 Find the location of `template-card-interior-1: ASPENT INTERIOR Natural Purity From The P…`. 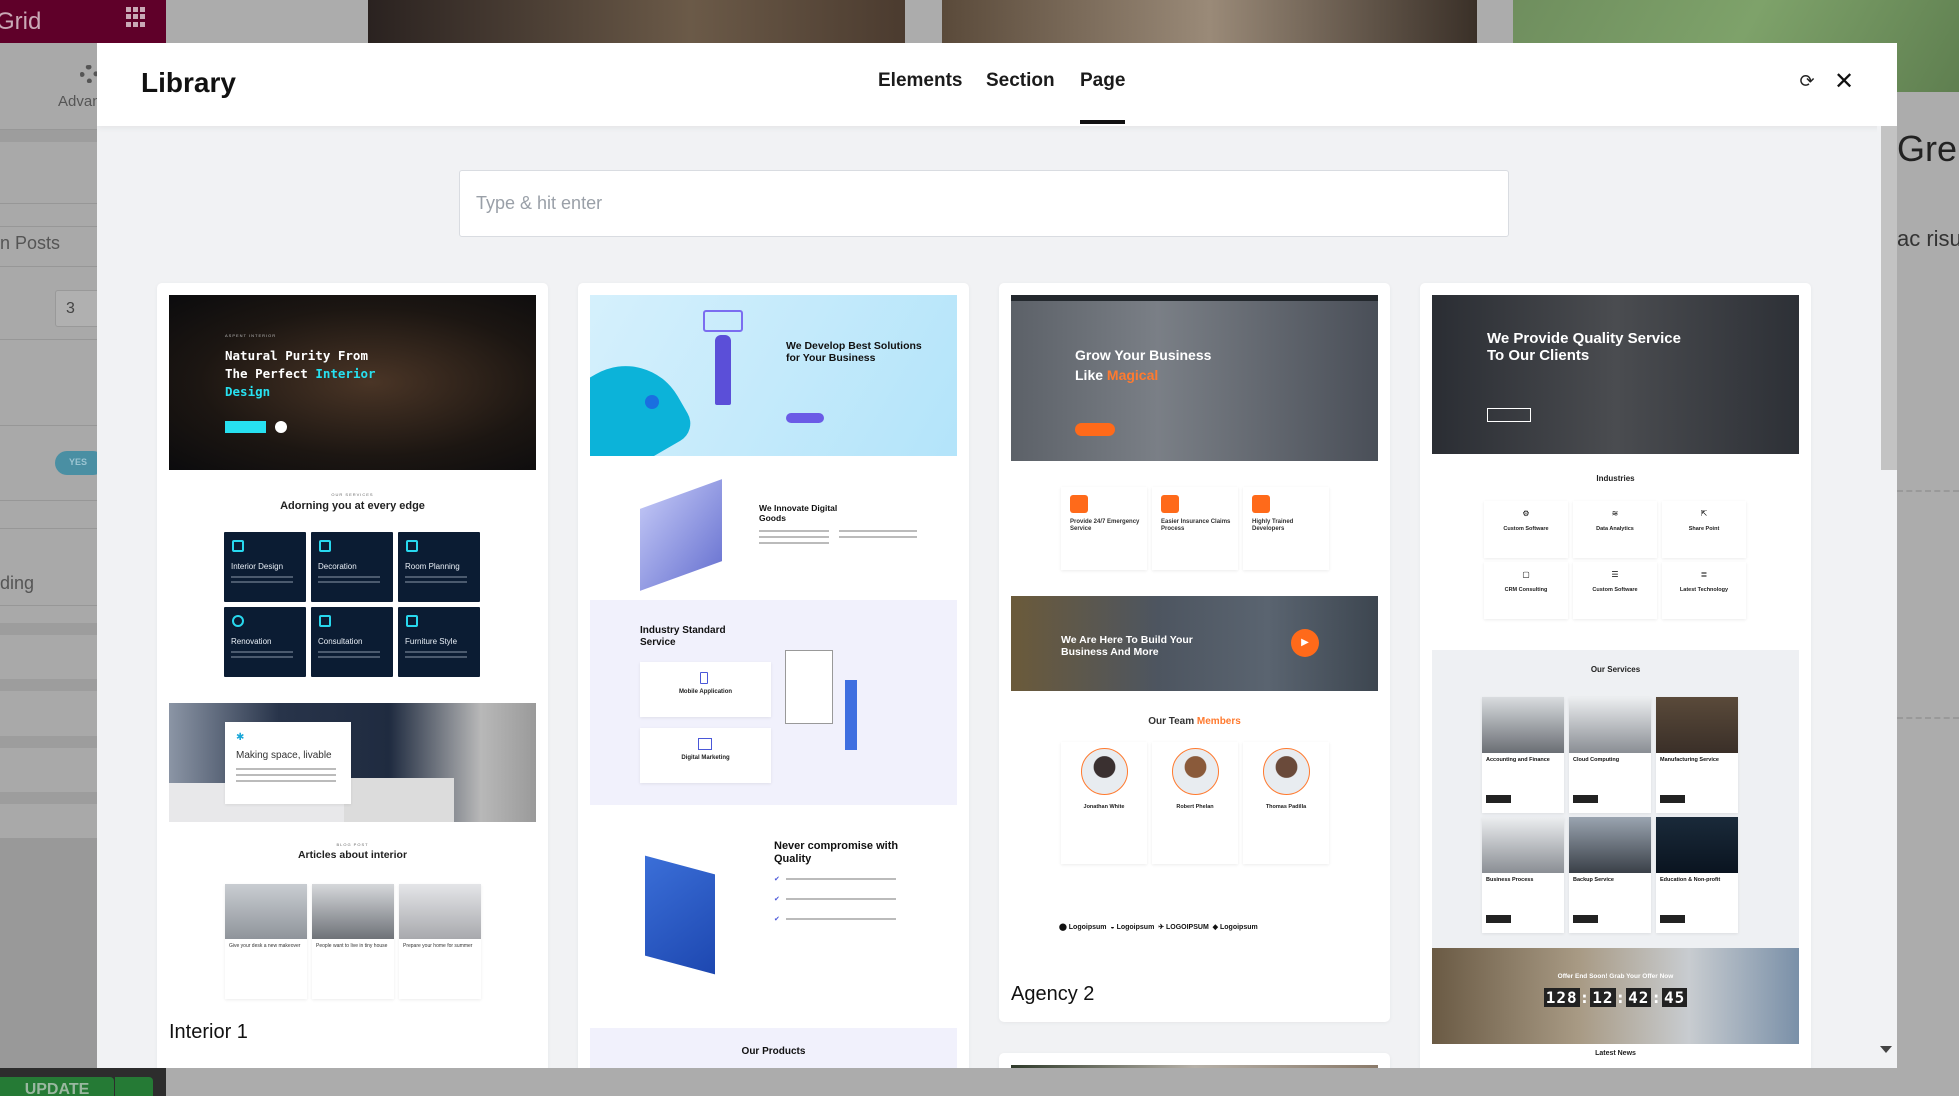

template-card-interior-1: ASPENT INTERIOR Natural Purity From The P… is located at coordinates (352, 675).